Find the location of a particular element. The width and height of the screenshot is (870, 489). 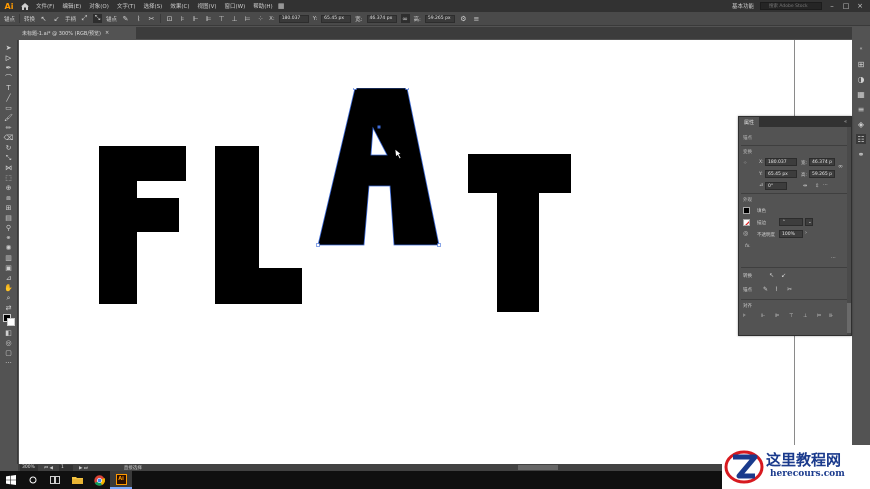

prev-artboard-icon: ⏮ ◀ is located at coordinates (48, 468).